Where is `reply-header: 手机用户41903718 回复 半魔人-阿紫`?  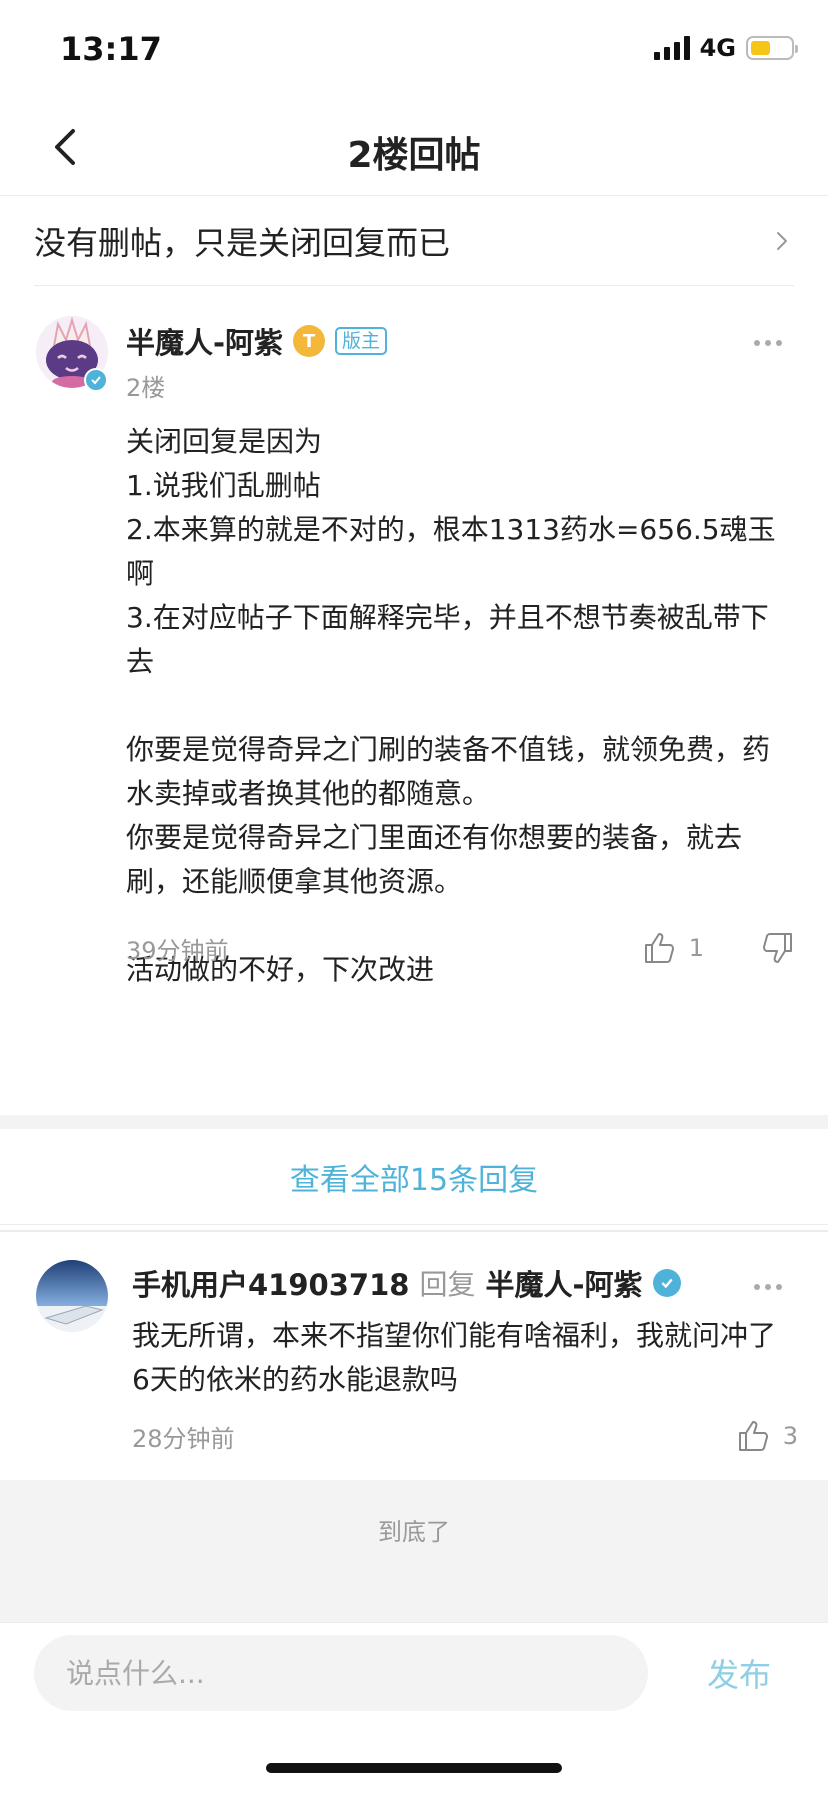
reply-header: 手机用户41903718 回复 半魔人-阿紫 is located at coordinates (406, 1283).